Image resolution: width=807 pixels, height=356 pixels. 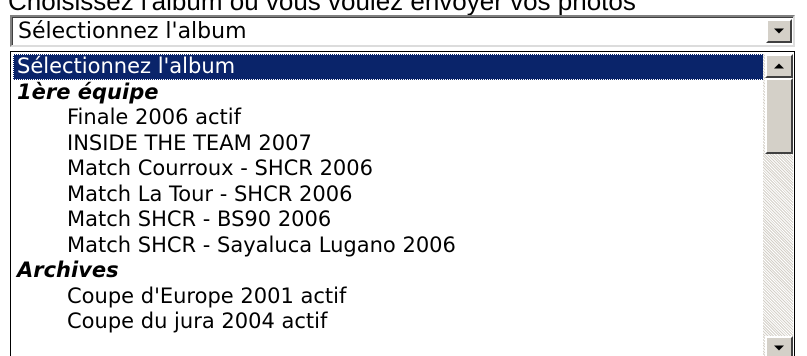 I want to click on dropdown-option: Match La Tour - SHCR 2006, so click(x=389, y=195).